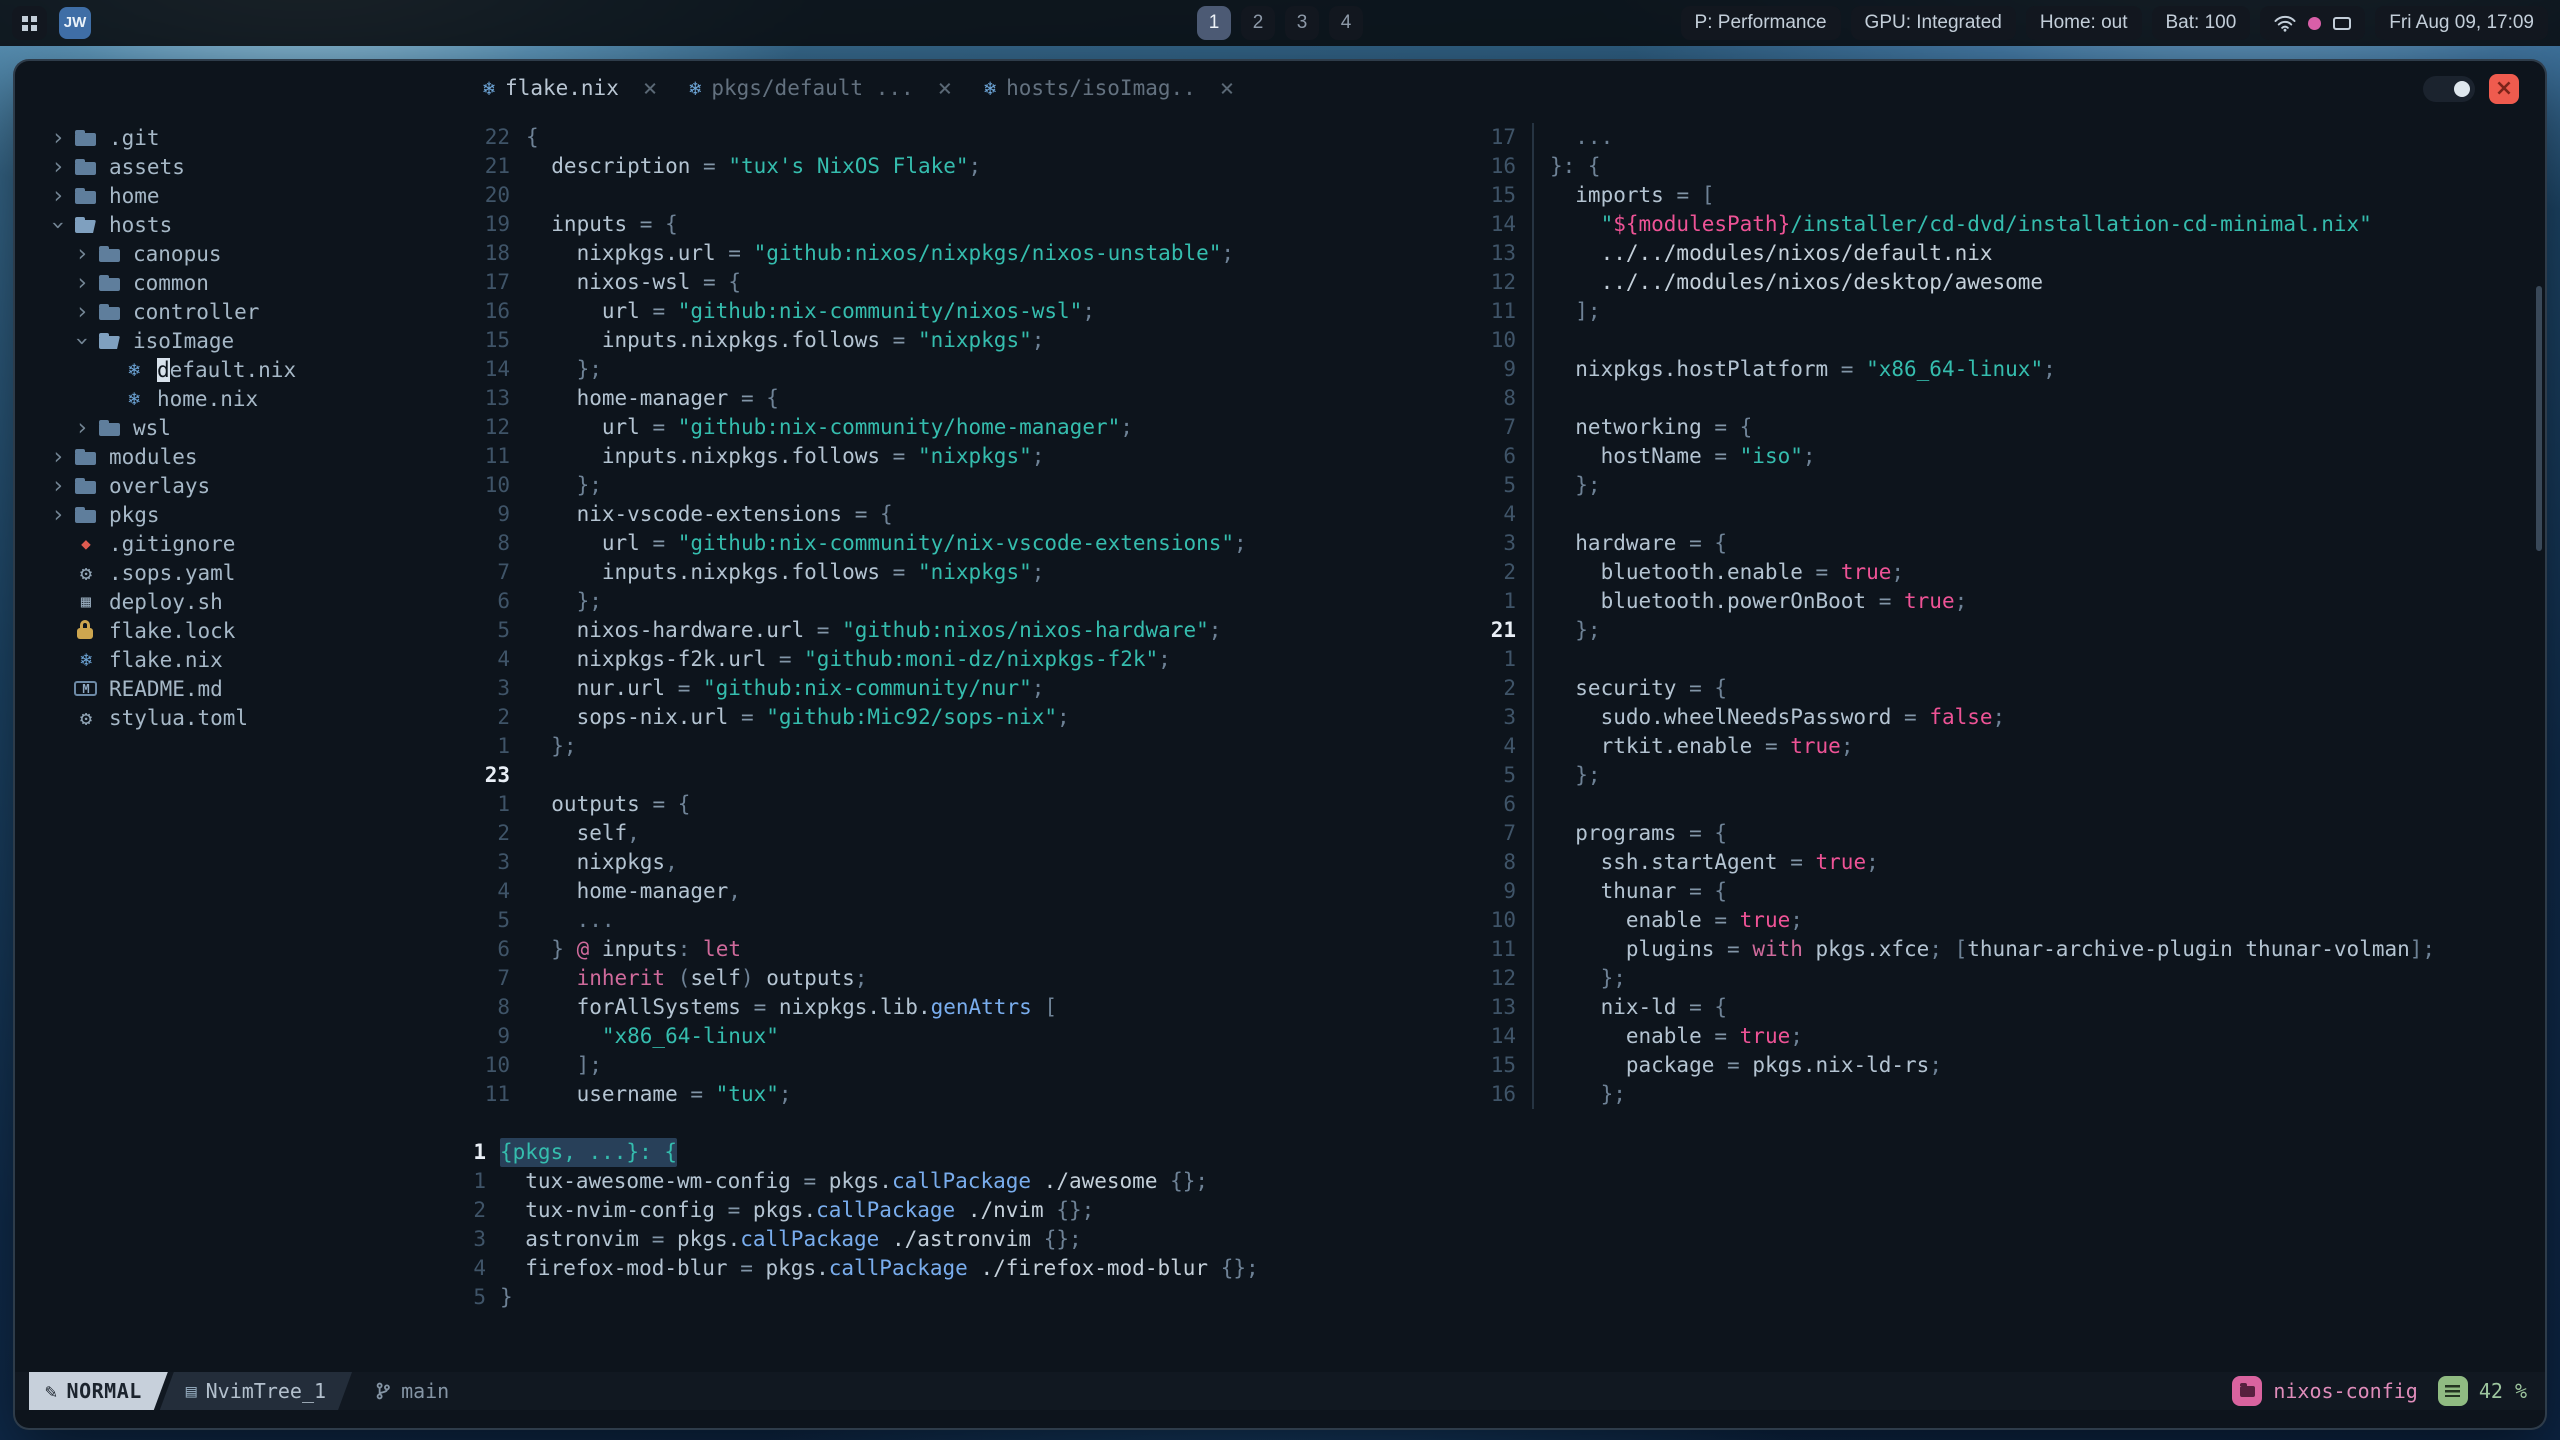 The height and width of the screenshot is (1440, 2560). Describe the element at coordinates (2504, 89) in the screenshot. I see `window-close-button: ×` at that location.